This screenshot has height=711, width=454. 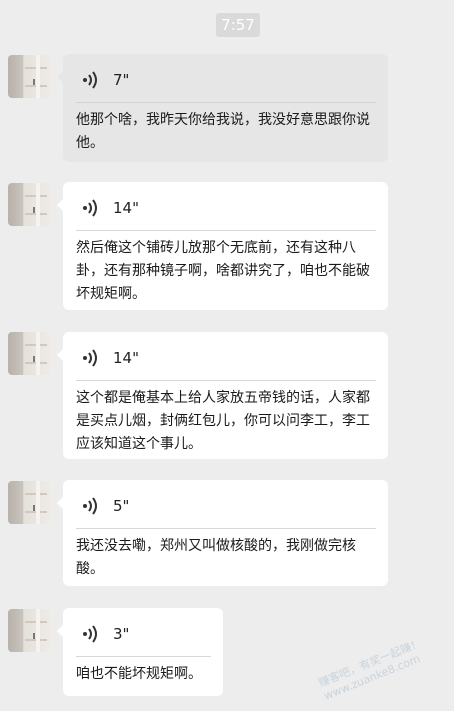 I want to click on voice-transcript: 咱也不能坏规矩啊。, so click(x=139, y=674).